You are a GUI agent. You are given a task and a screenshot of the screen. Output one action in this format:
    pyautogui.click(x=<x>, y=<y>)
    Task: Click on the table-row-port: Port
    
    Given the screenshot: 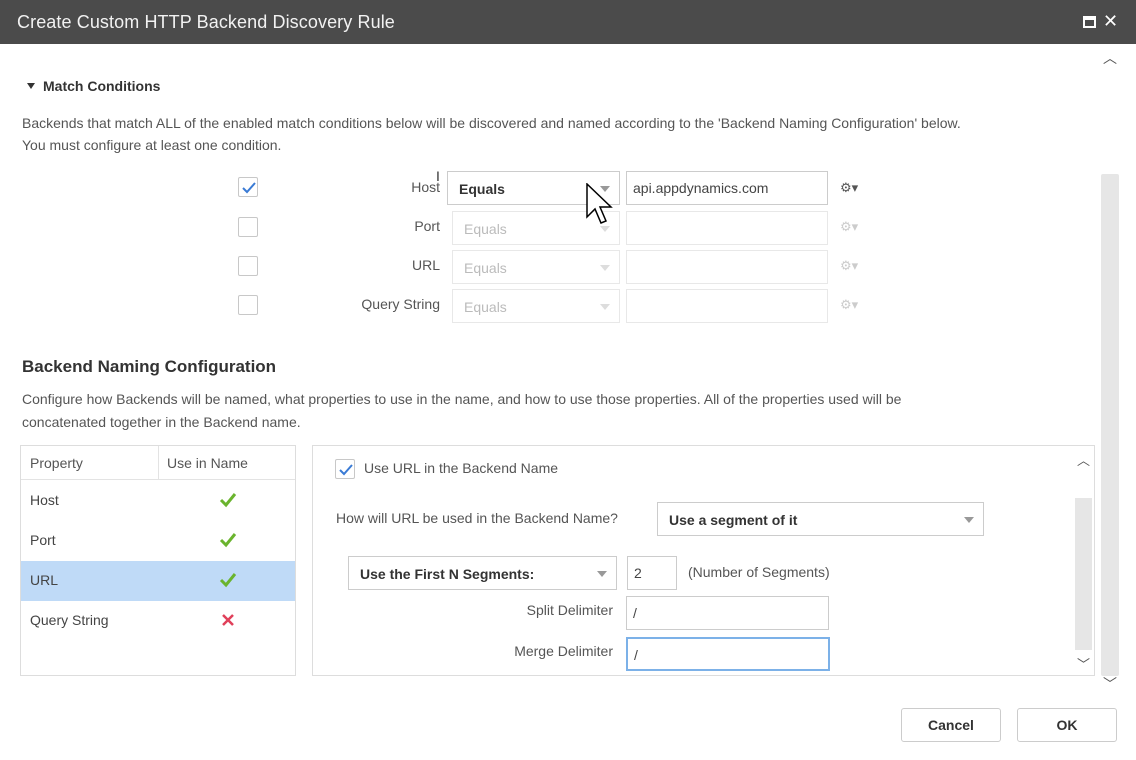 What is the action you would take?
    pyautogui.click(x=158, y=541)
    